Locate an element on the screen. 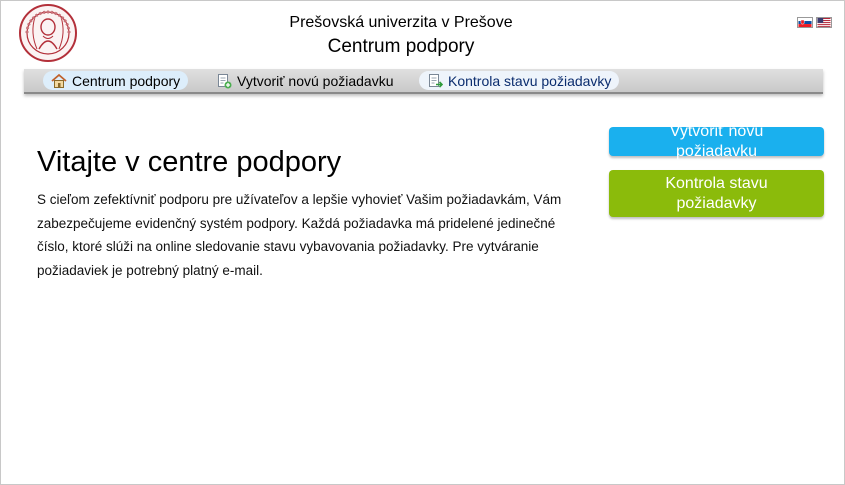 The height and width of the screenshot is (485, 845). university-name: Prešovská univerzita v Prešove is located at coordinates (401, 22).